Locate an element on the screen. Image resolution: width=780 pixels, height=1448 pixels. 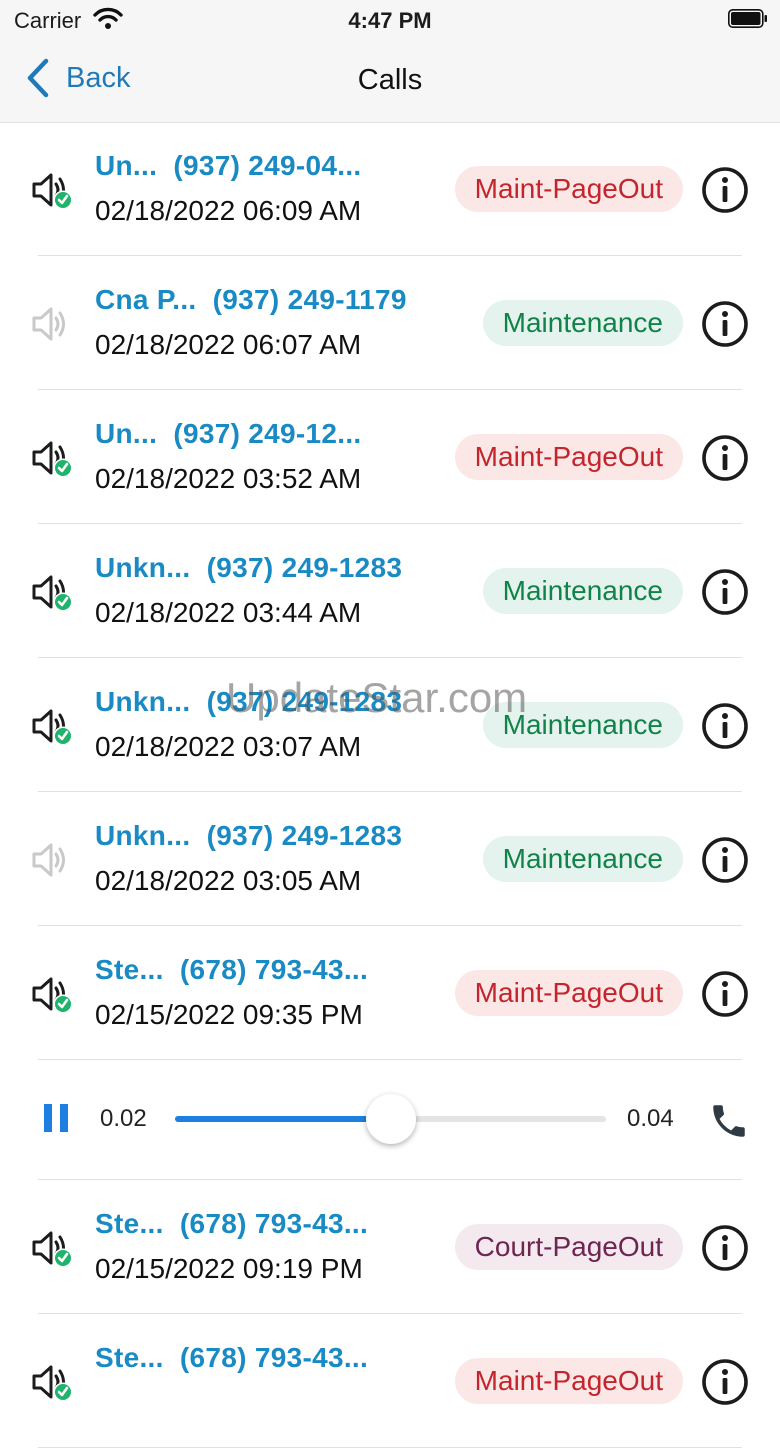
call-datetime: 02/18/2022 03:05 AM is located at coordinates (228, 880).